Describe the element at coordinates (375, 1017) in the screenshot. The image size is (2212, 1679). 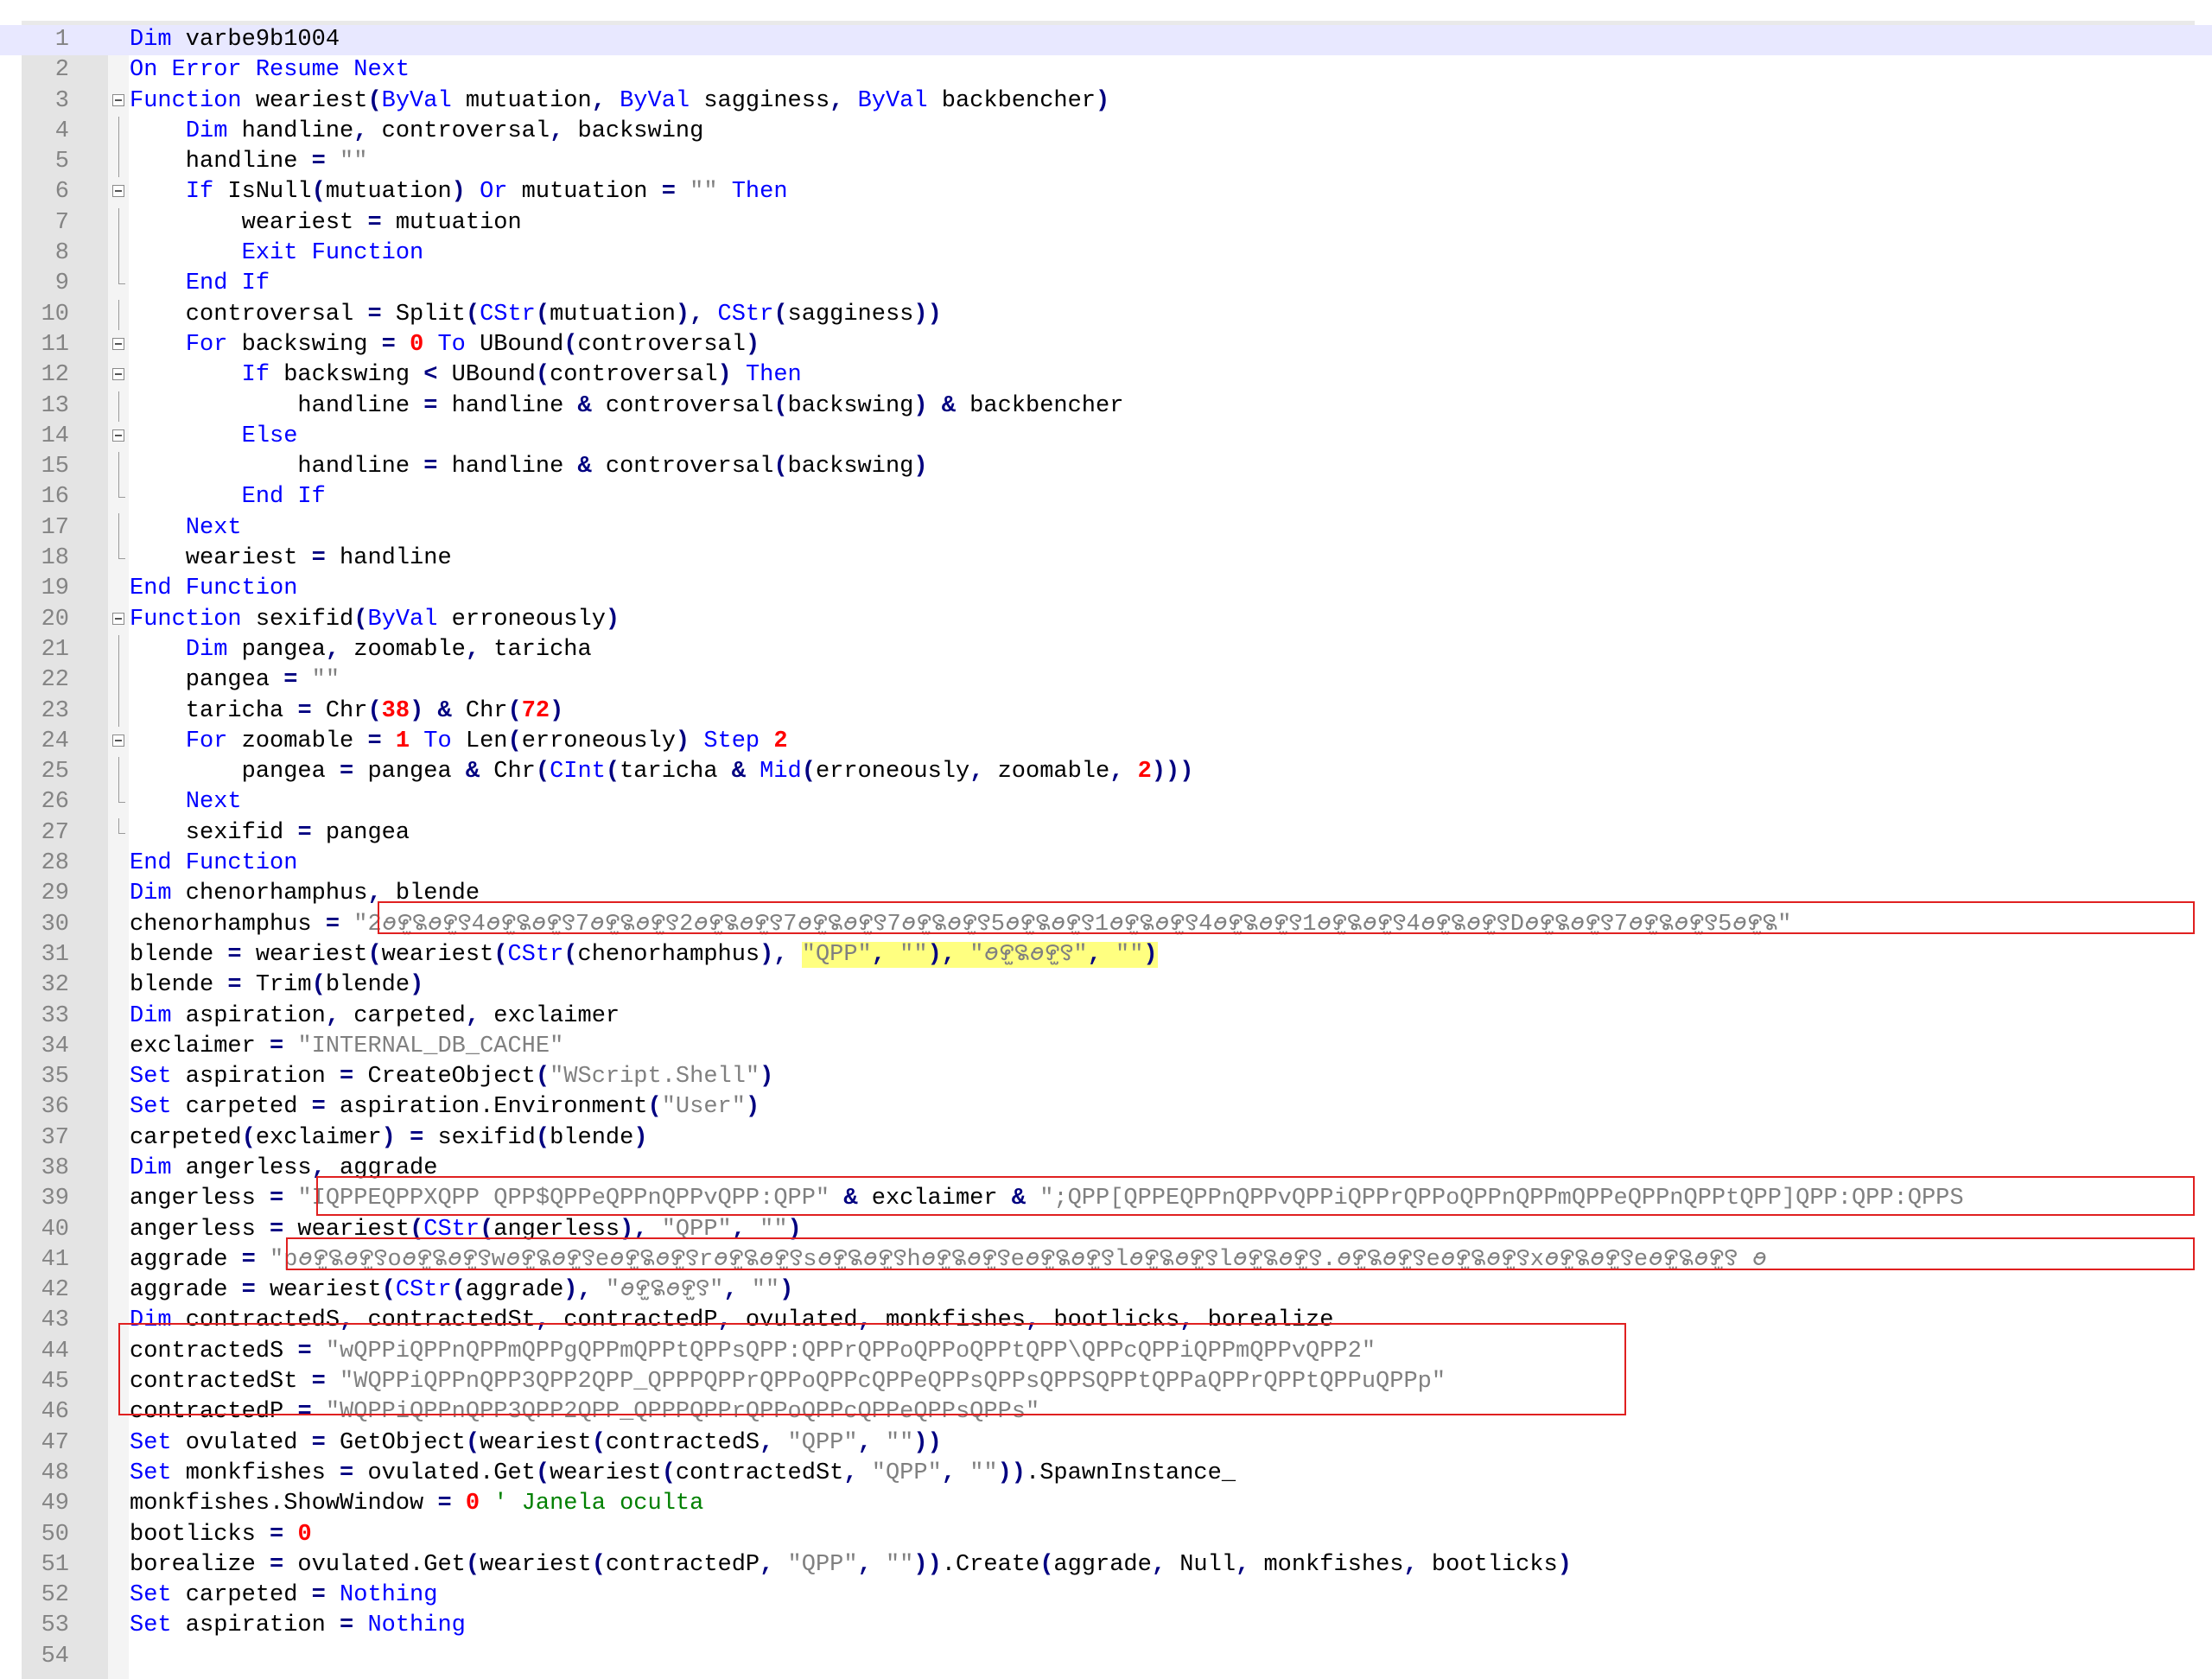
I see `code-text: Dim aspiration, carpeted, exclaimer` at that location.